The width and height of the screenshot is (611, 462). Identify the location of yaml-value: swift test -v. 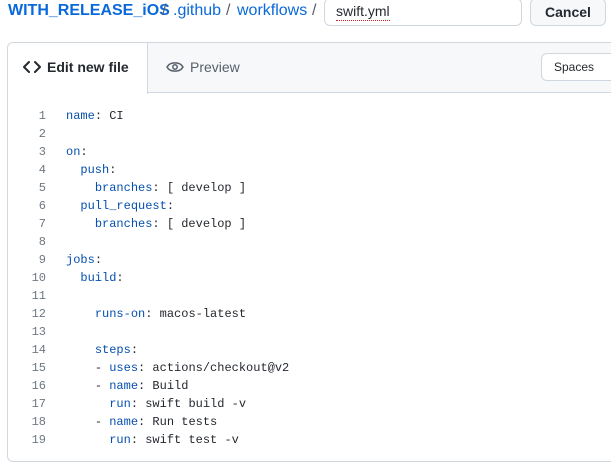
(188, 440).